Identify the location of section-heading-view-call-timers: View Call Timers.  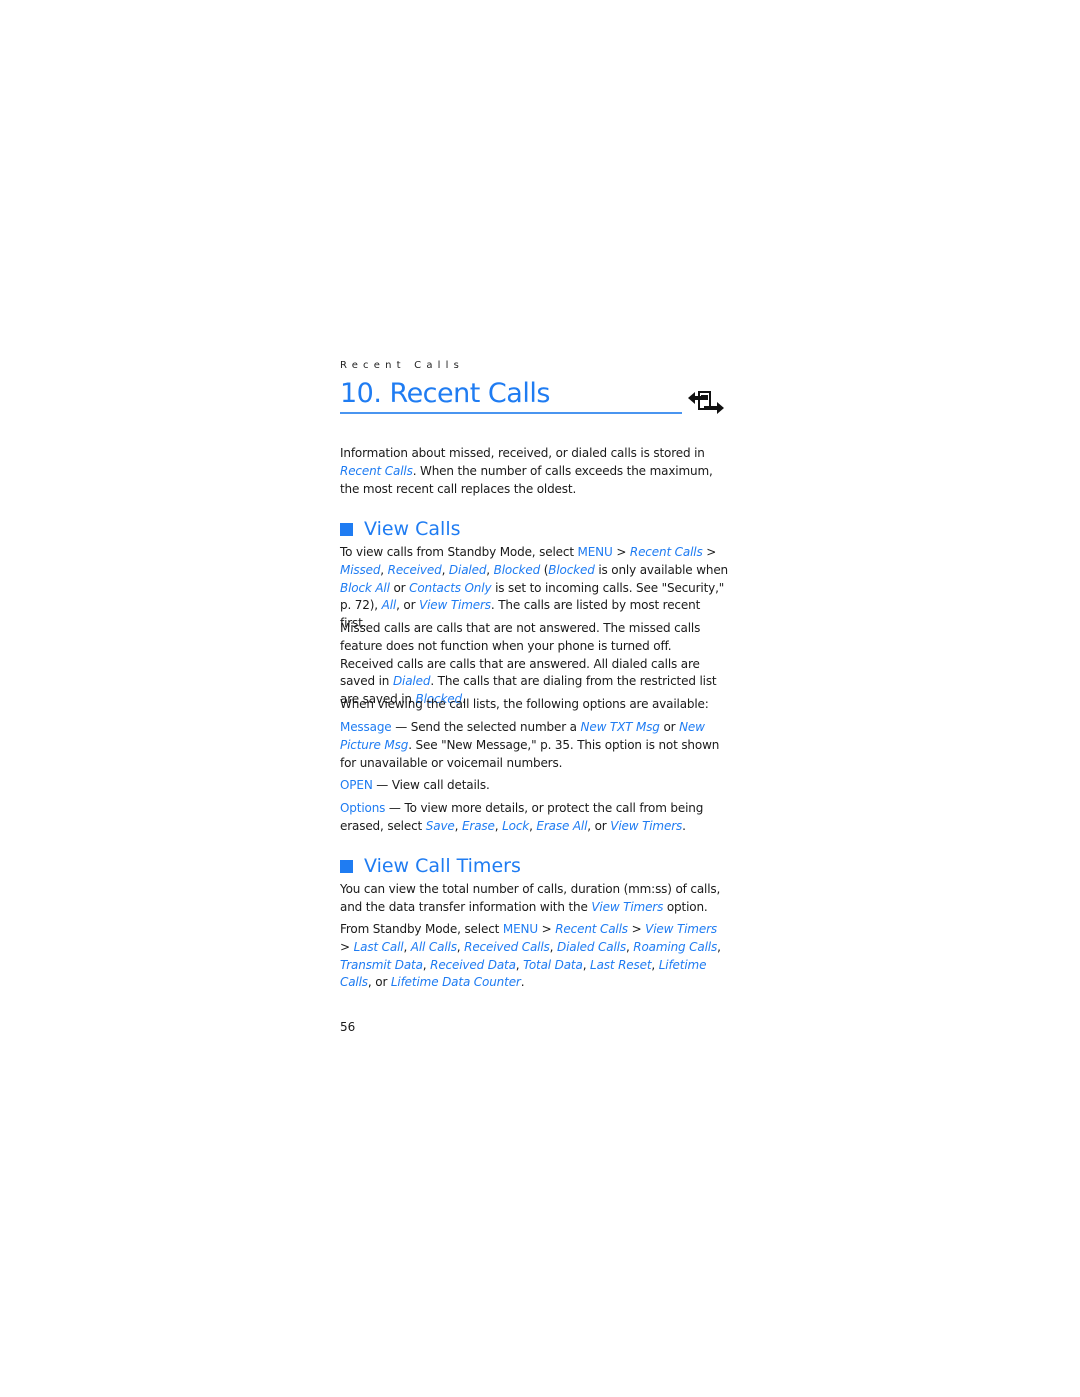
(430, 866).